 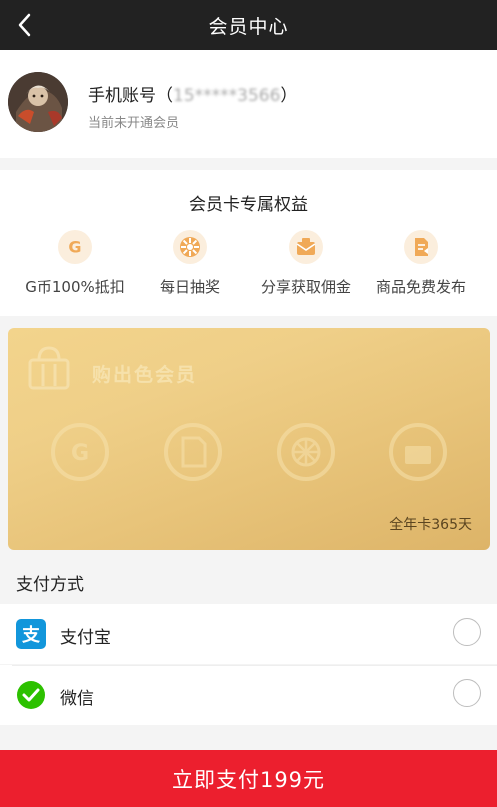 What do you see at coordinates (75, 287) in the screenshot?
I see `benefit-label: G币100%抵扣` at bounding box center [75, 287].